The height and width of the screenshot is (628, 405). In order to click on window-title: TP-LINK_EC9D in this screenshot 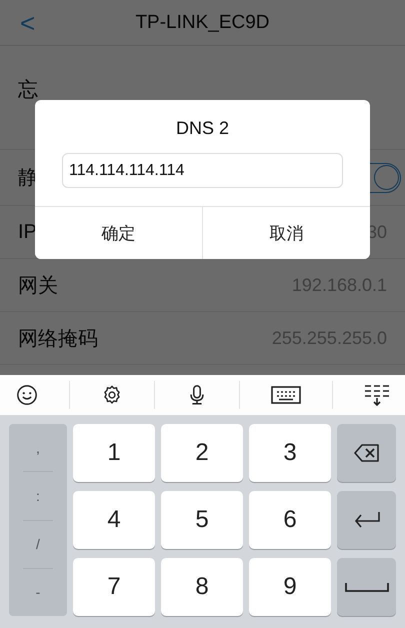, I will do `click(202, 23)`.